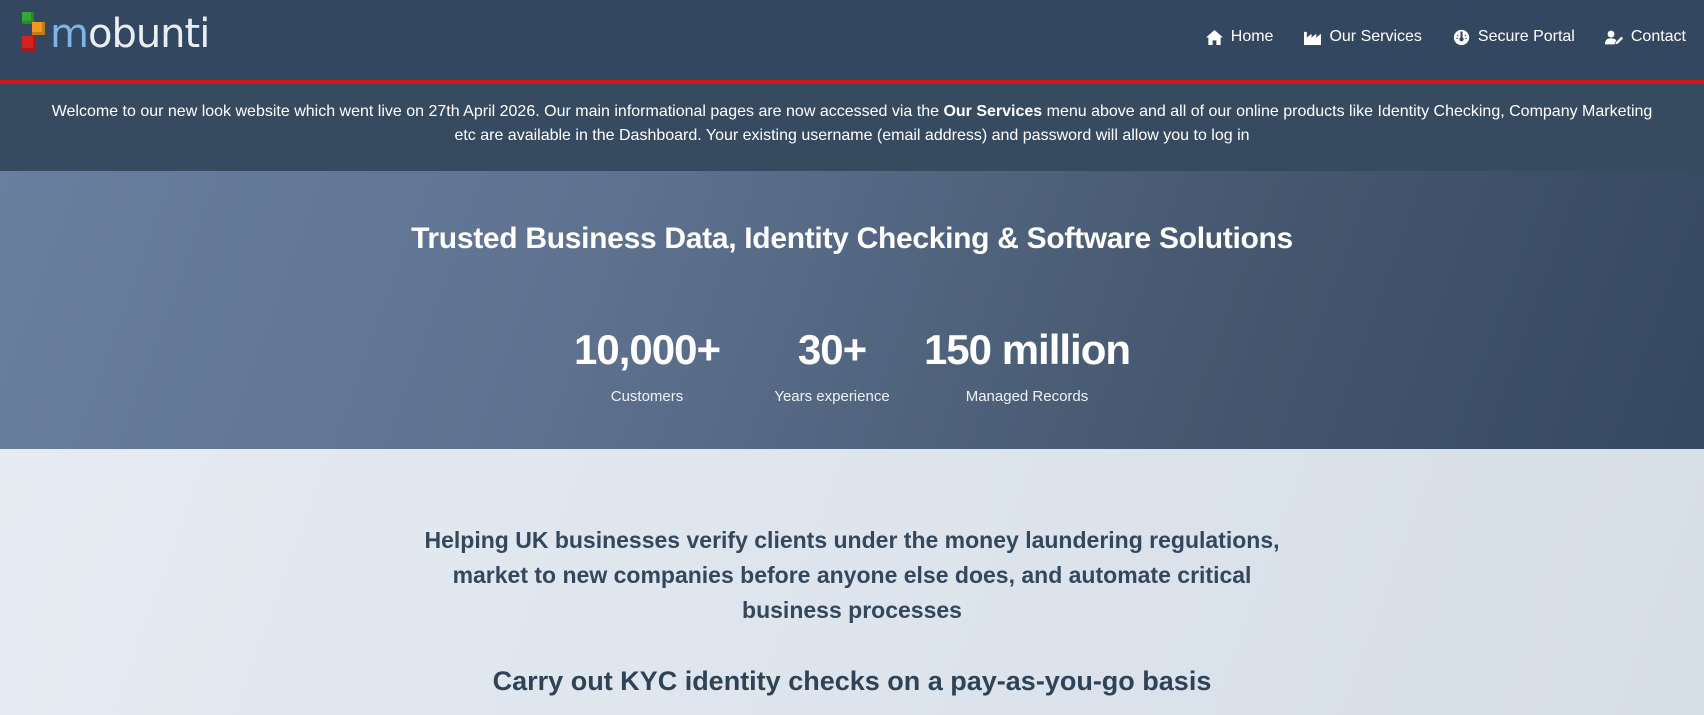 The width and height of the screenshot is (1704, 715). What do you see at coordinates (1658, 36) in the screenshot?
I see `nav-contact-label: Contact` at bounding box center [1658, 36].